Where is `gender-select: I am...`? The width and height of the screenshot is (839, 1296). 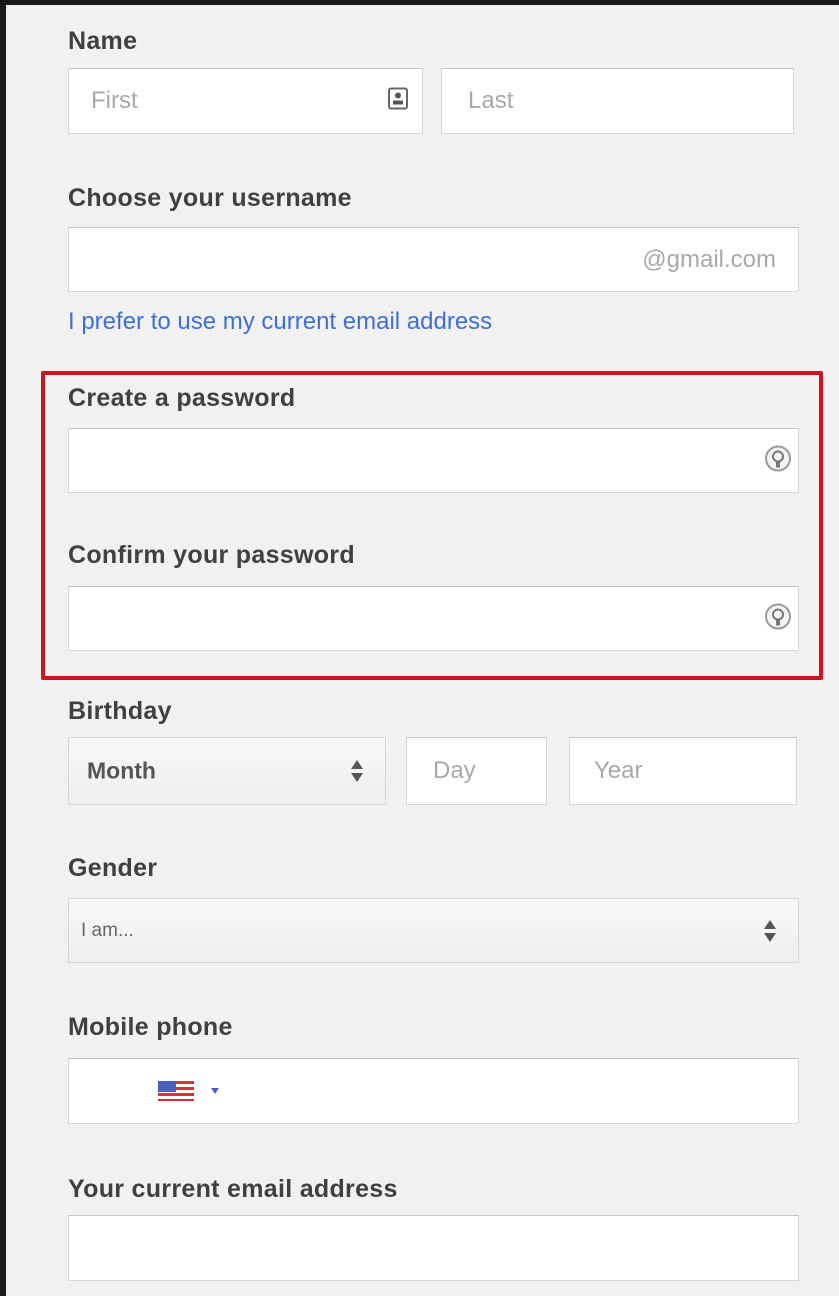 gender-select: I am... is located at coordinates (433, 930).